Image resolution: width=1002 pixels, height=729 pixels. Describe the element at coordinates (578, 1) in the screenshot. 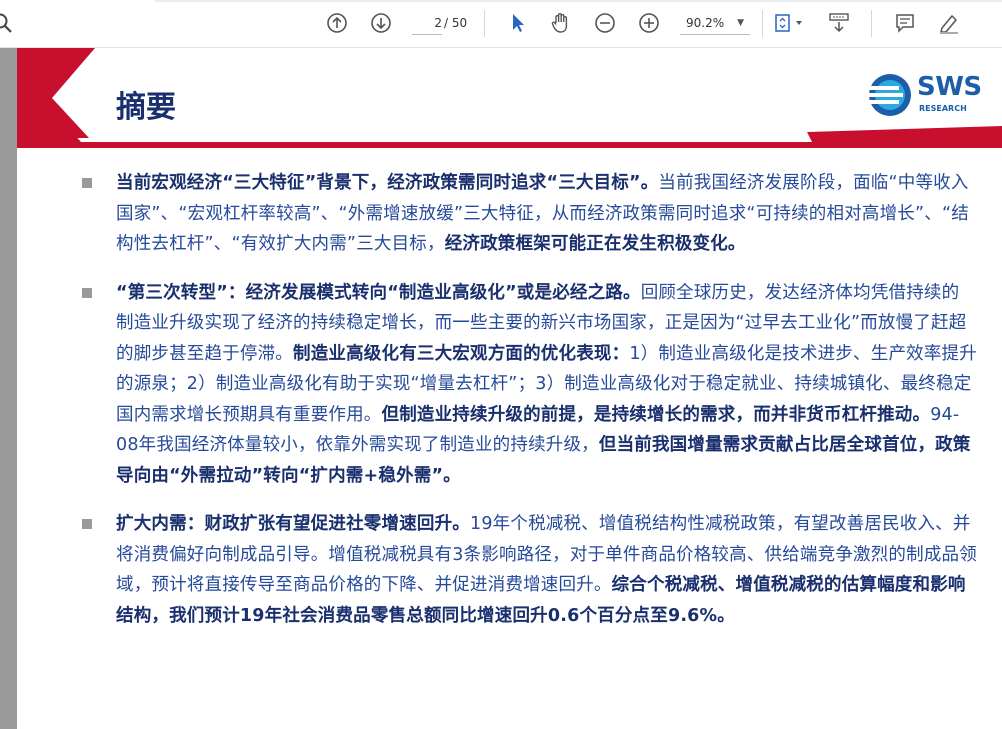

I see `toolbar-top-line` at that location.